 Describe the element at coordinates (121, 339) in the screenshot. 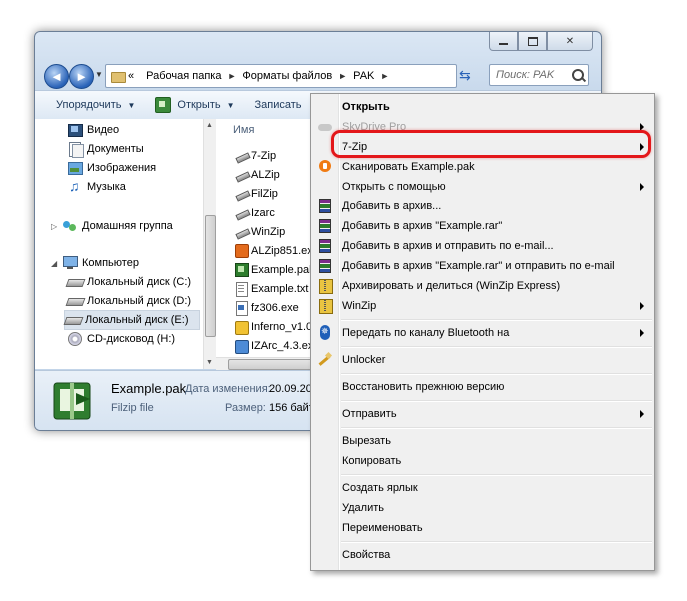

I see `nav-item-cd-drive: CD-дисковод (H:)` at that location.